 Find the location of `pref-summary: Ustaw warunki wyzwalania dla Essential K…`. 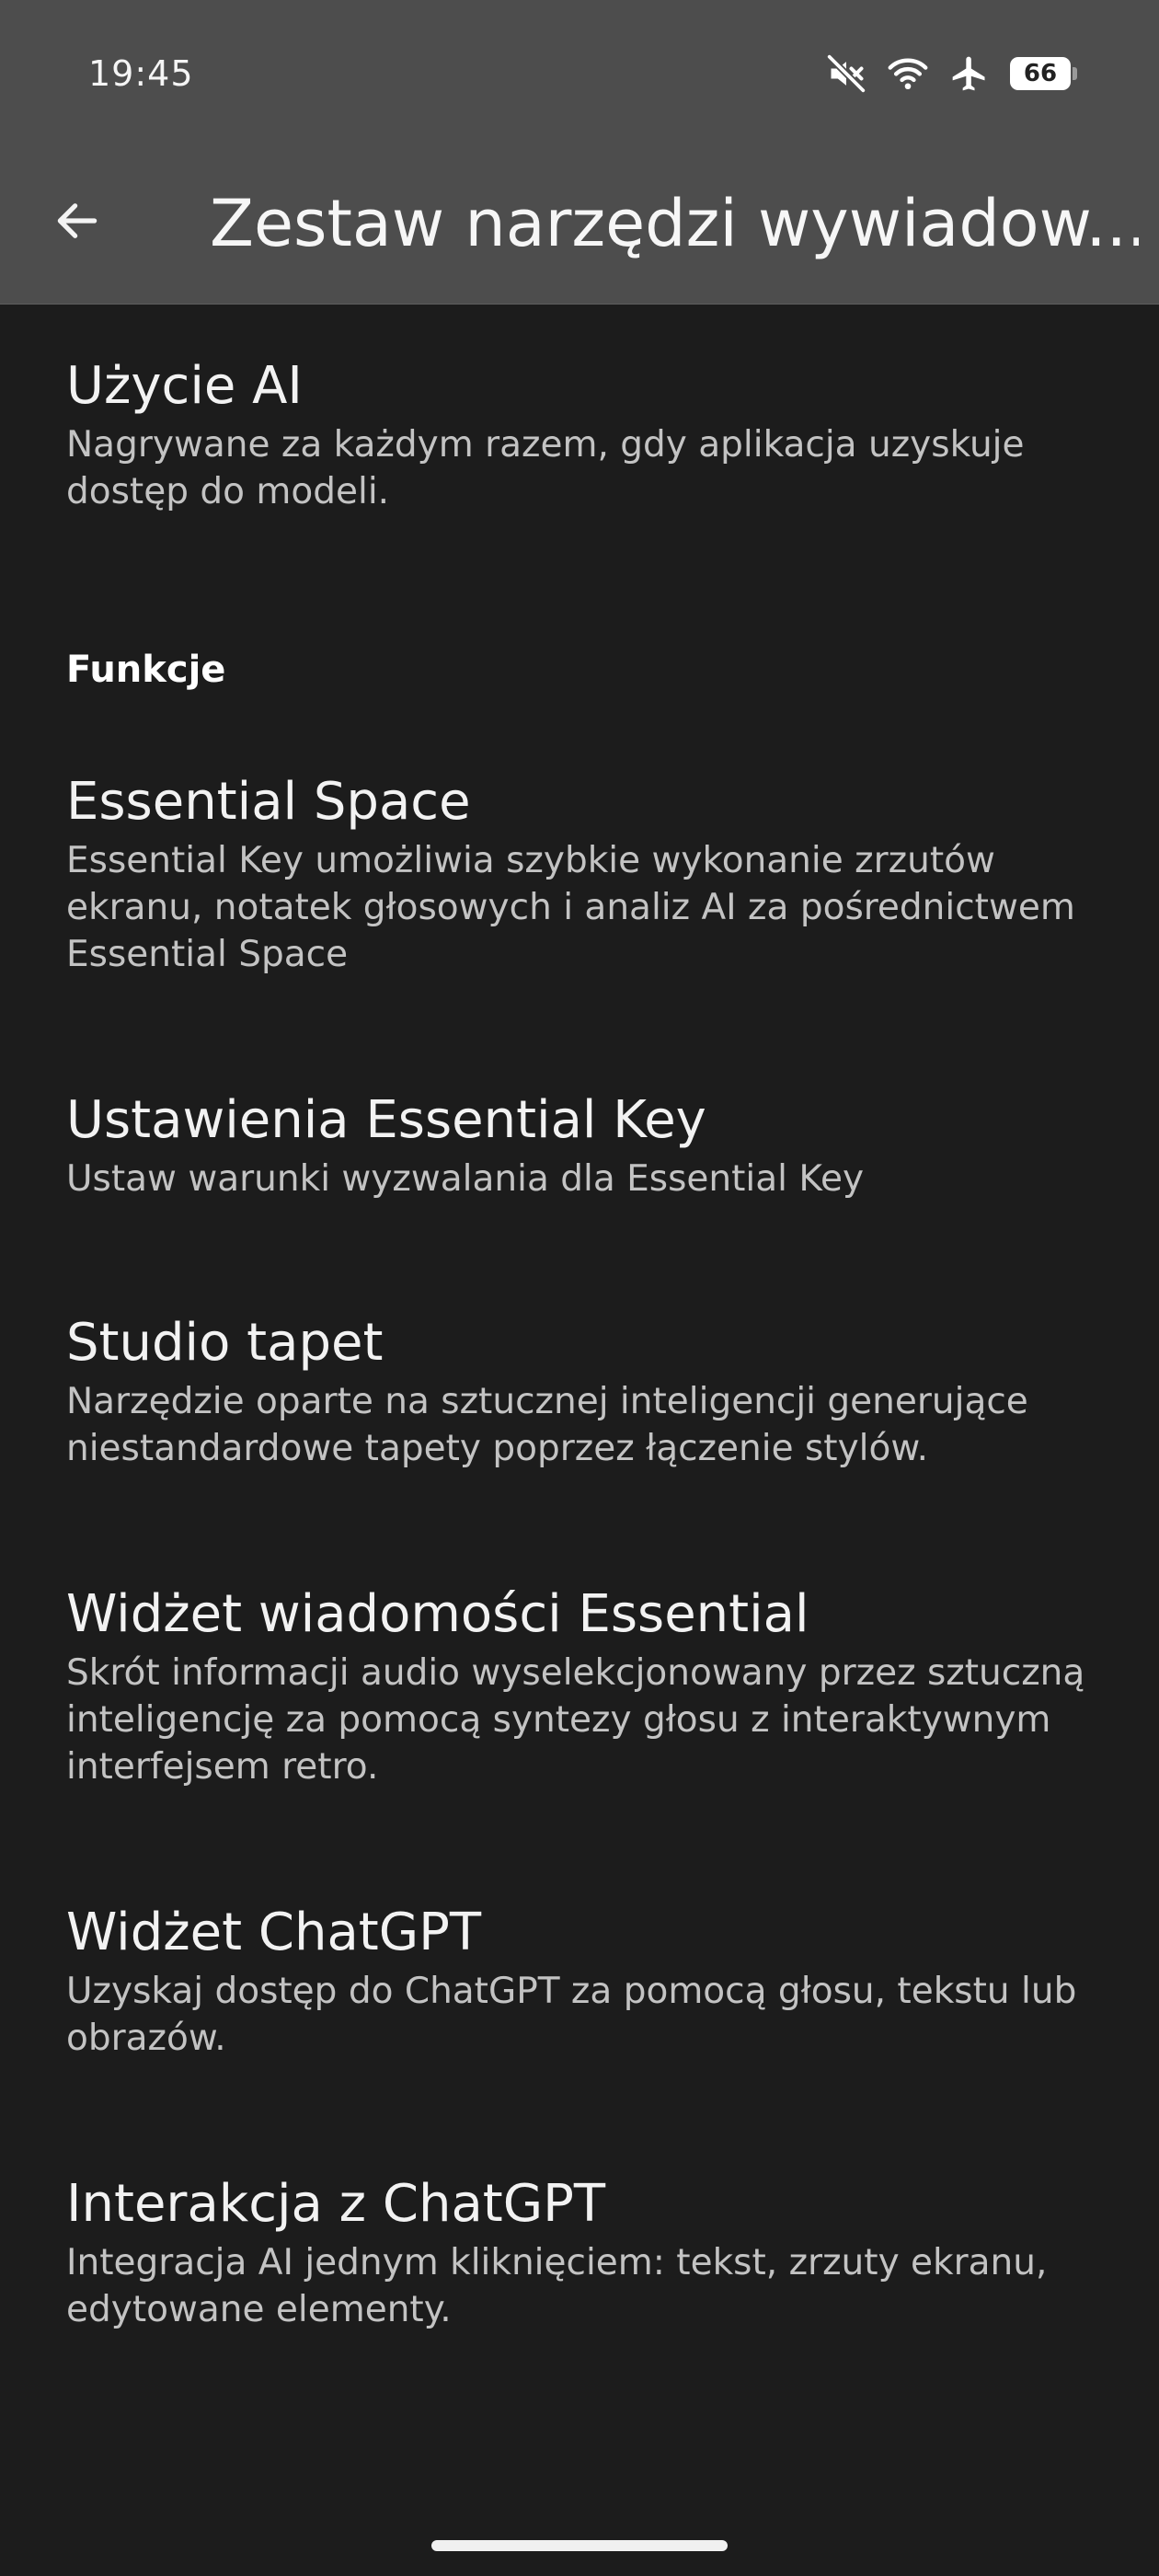

pref-summary: Ustaw warunki wyzwalania dla Essential K… is located at coordinates (465, 1179).